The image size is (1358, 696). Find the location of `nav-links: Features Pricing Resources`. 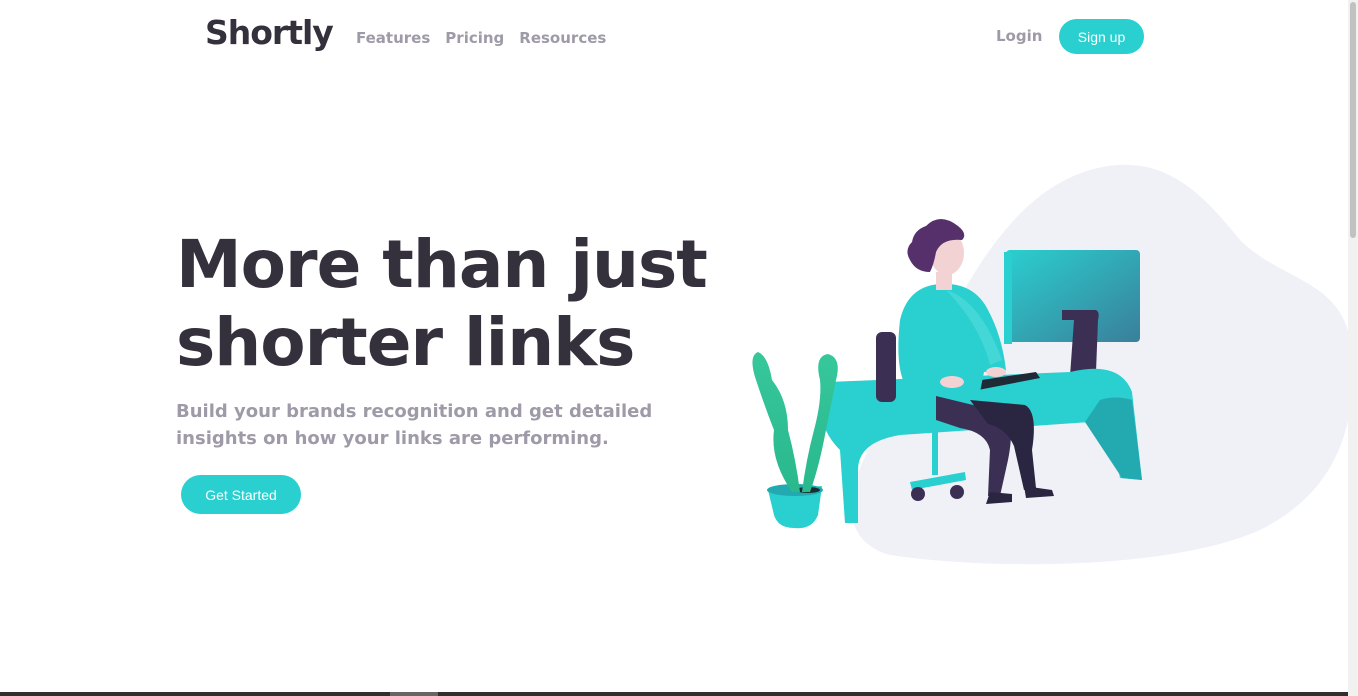

nav-links: Features Pricing Resources is located at coordinates (481, 38).